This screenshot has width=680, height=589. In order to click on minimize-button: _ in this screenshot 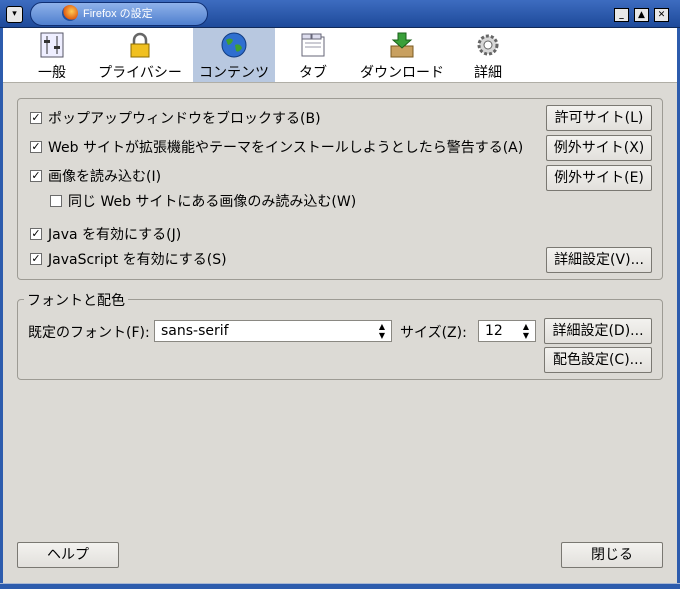, I will do `click(621, 15)`.